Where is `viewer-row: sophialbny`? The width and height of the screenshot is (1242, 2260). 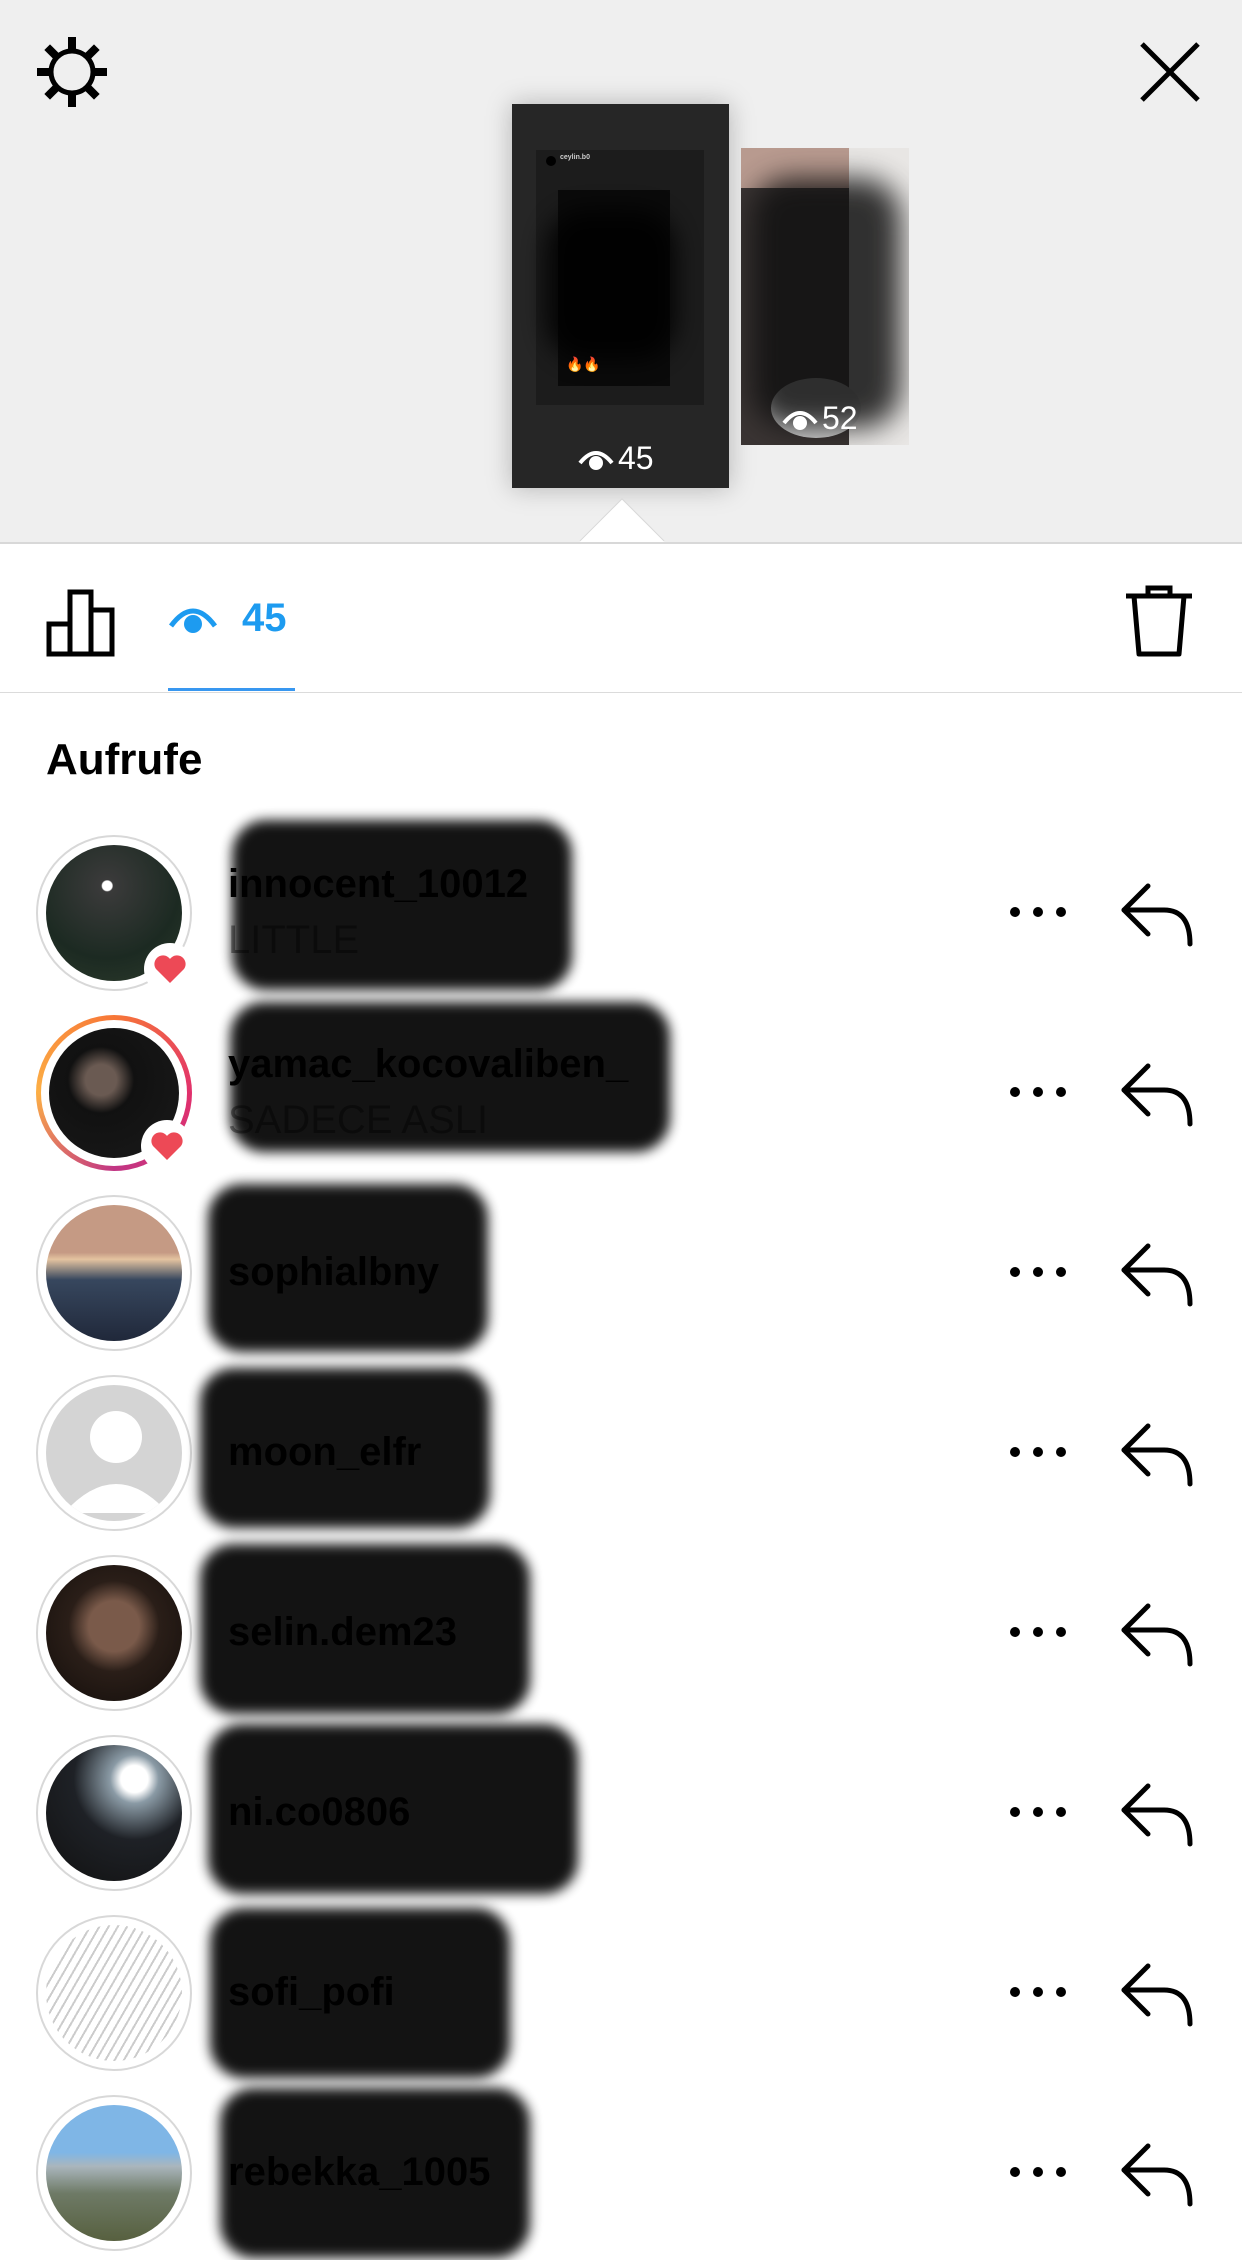 viewer-row: sophialbny is located at coordinates (621, 1270).